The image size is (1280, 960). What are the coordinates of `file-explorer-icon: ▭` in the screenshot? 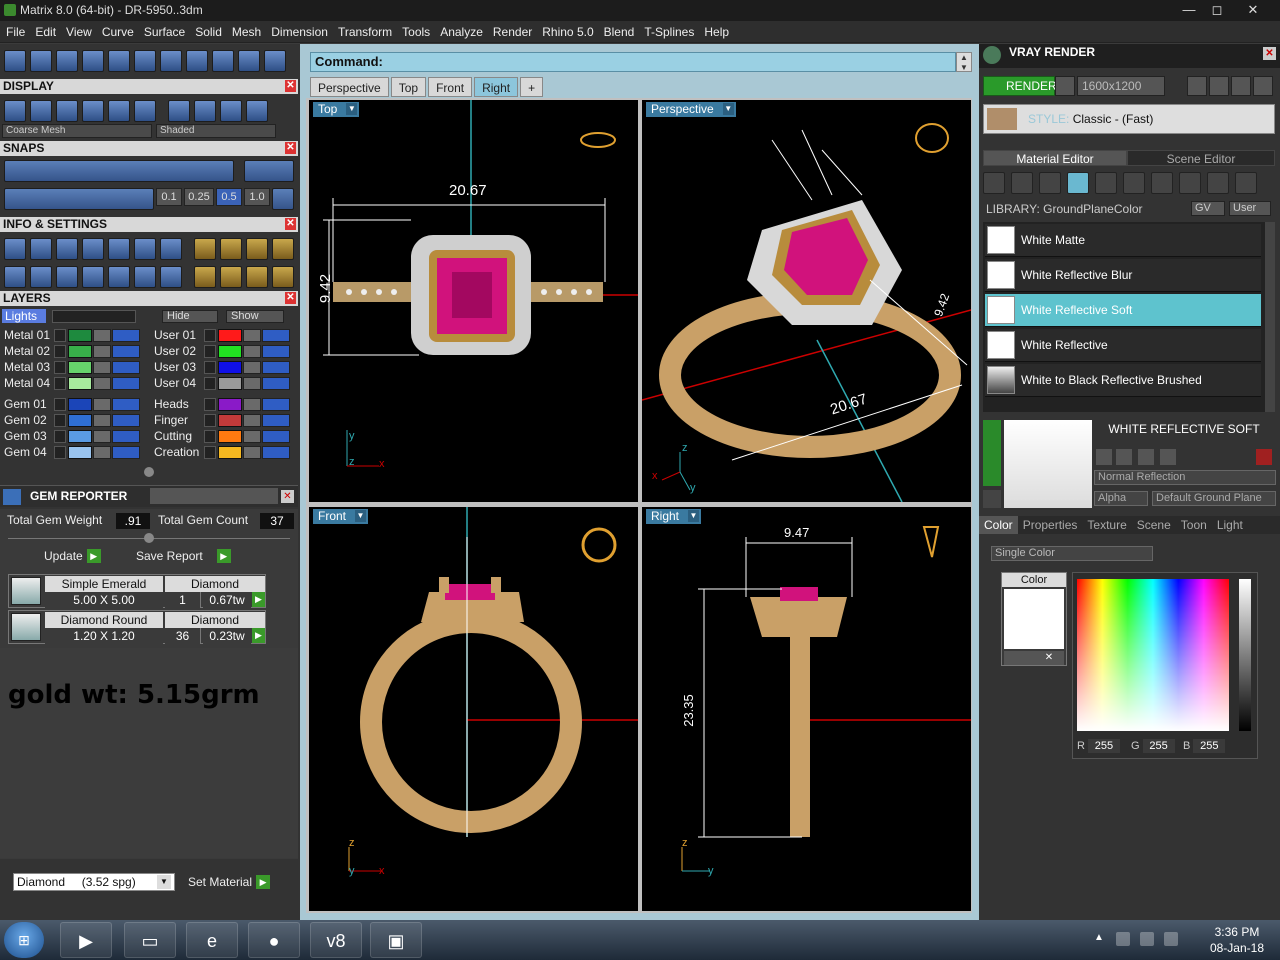 It's located at (150, 940).